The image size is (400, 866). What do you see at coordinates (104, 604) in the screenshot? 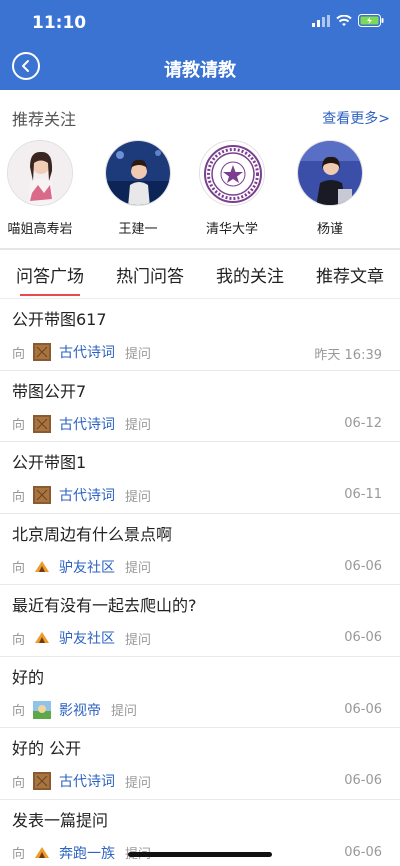
I see `question-title: 最近有没有一起去爬山的?` at bounding box center [104, 604].